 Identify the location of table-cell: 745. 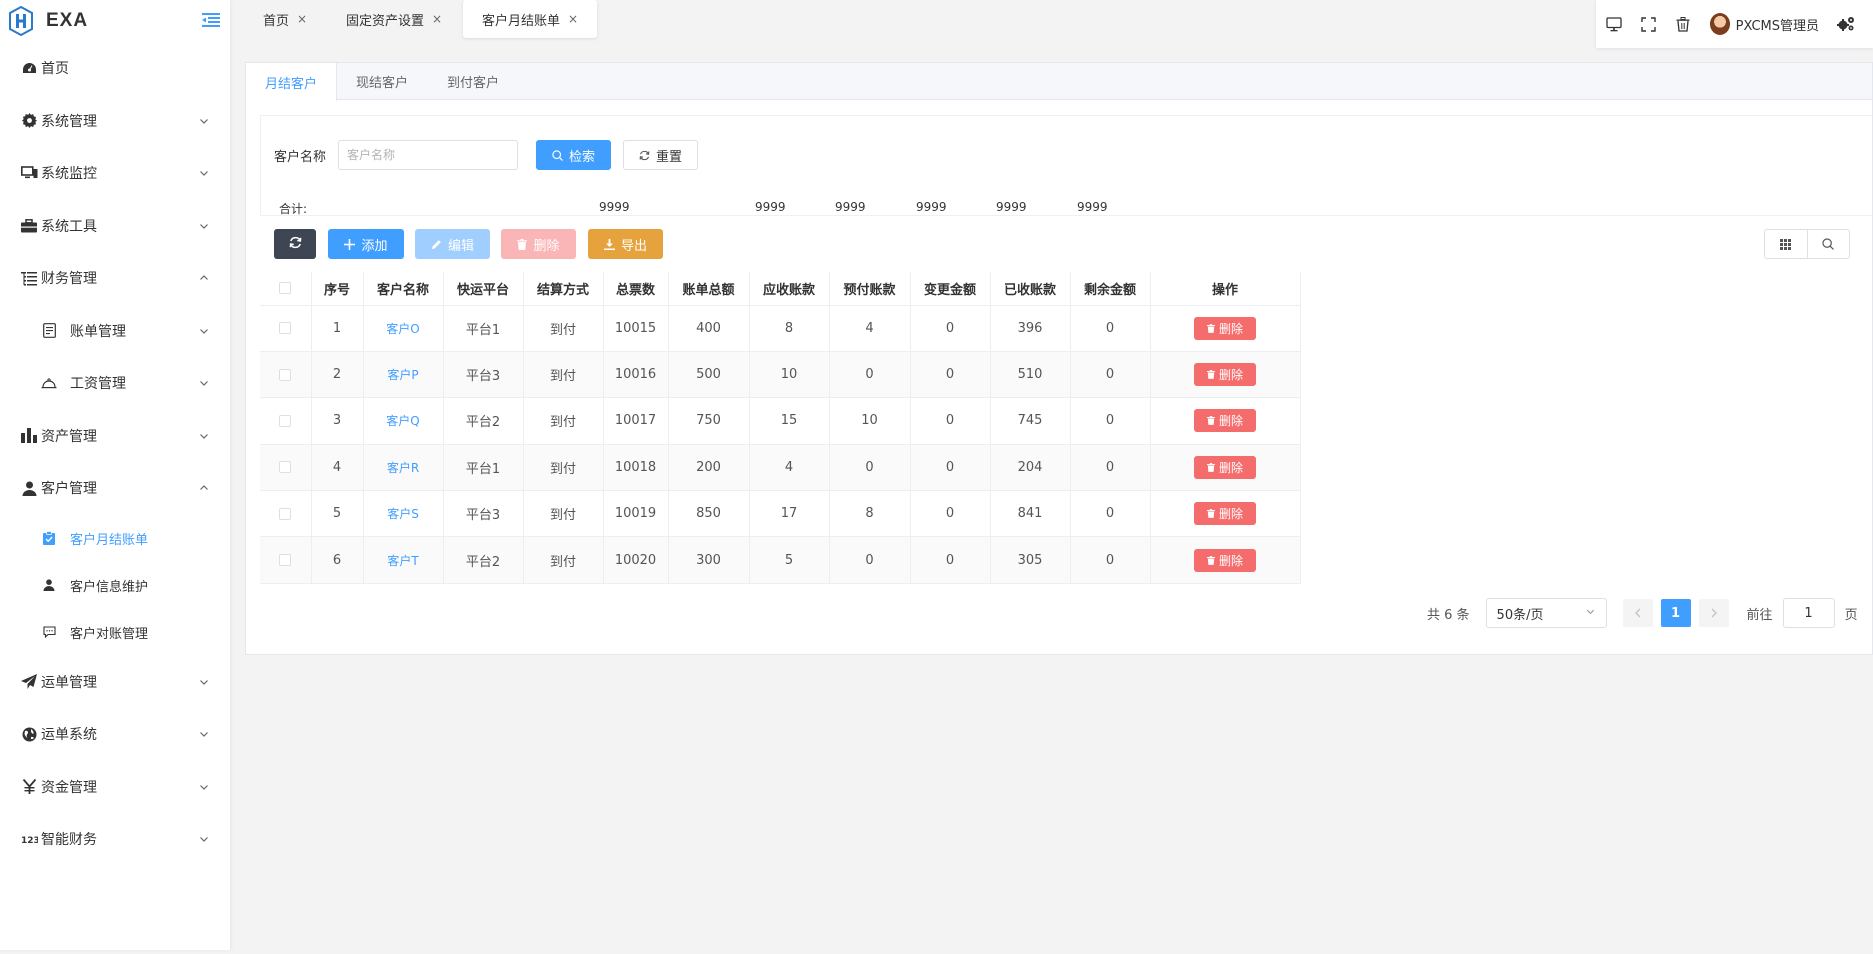
(1030, 421).